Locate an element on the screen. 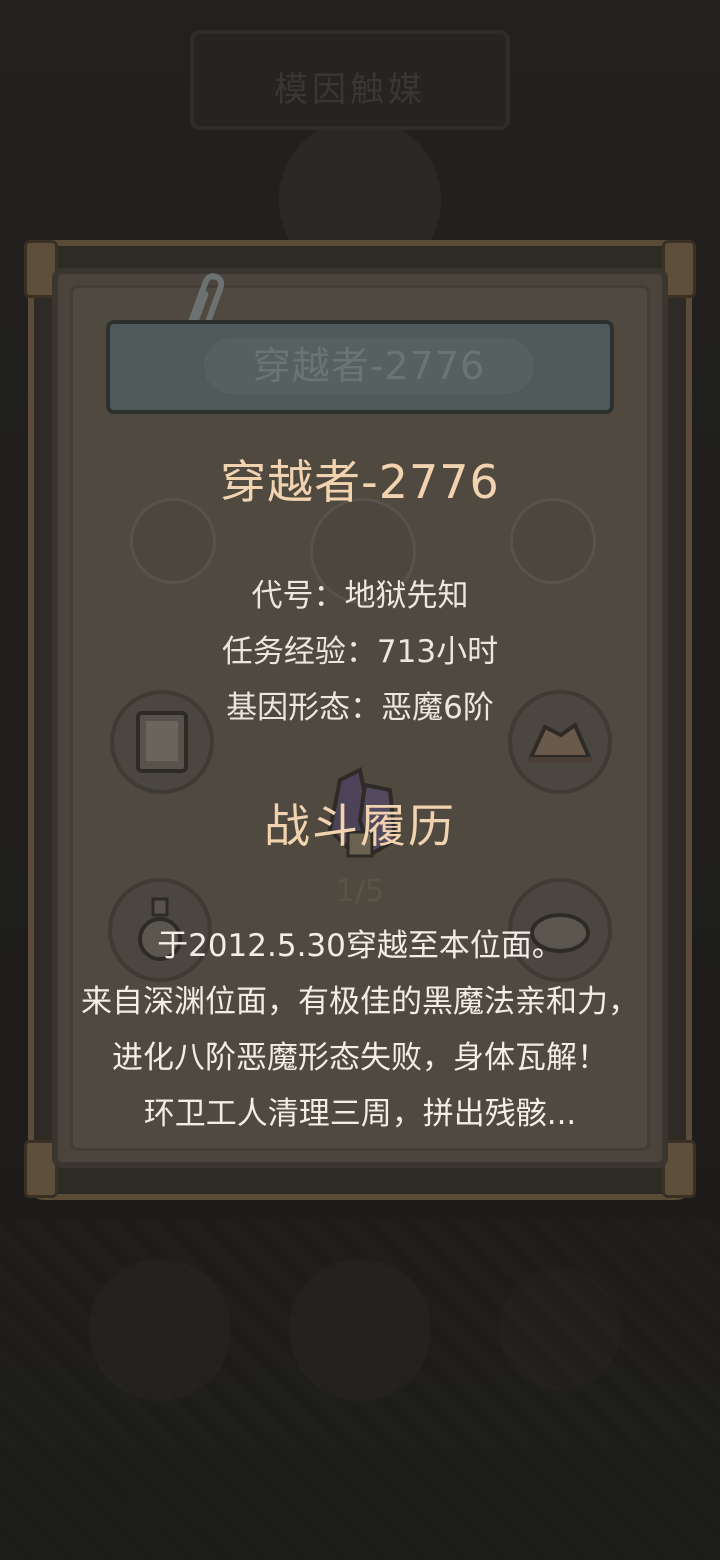 Image resolution: width=720 pixels, height=1560 pixels. character-name: 穿越者-2776 is located at coordinates (360, 482).